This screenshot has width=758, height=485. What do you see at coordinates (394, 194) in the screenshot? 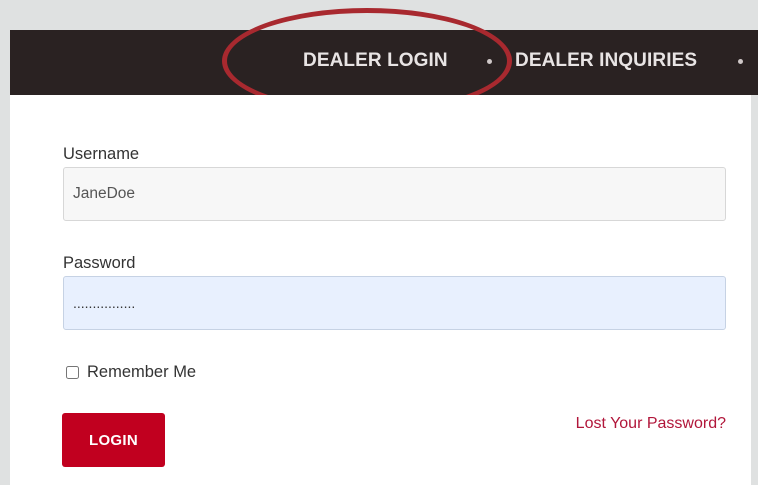
I see `username-input` at bounding box center [394, 194].